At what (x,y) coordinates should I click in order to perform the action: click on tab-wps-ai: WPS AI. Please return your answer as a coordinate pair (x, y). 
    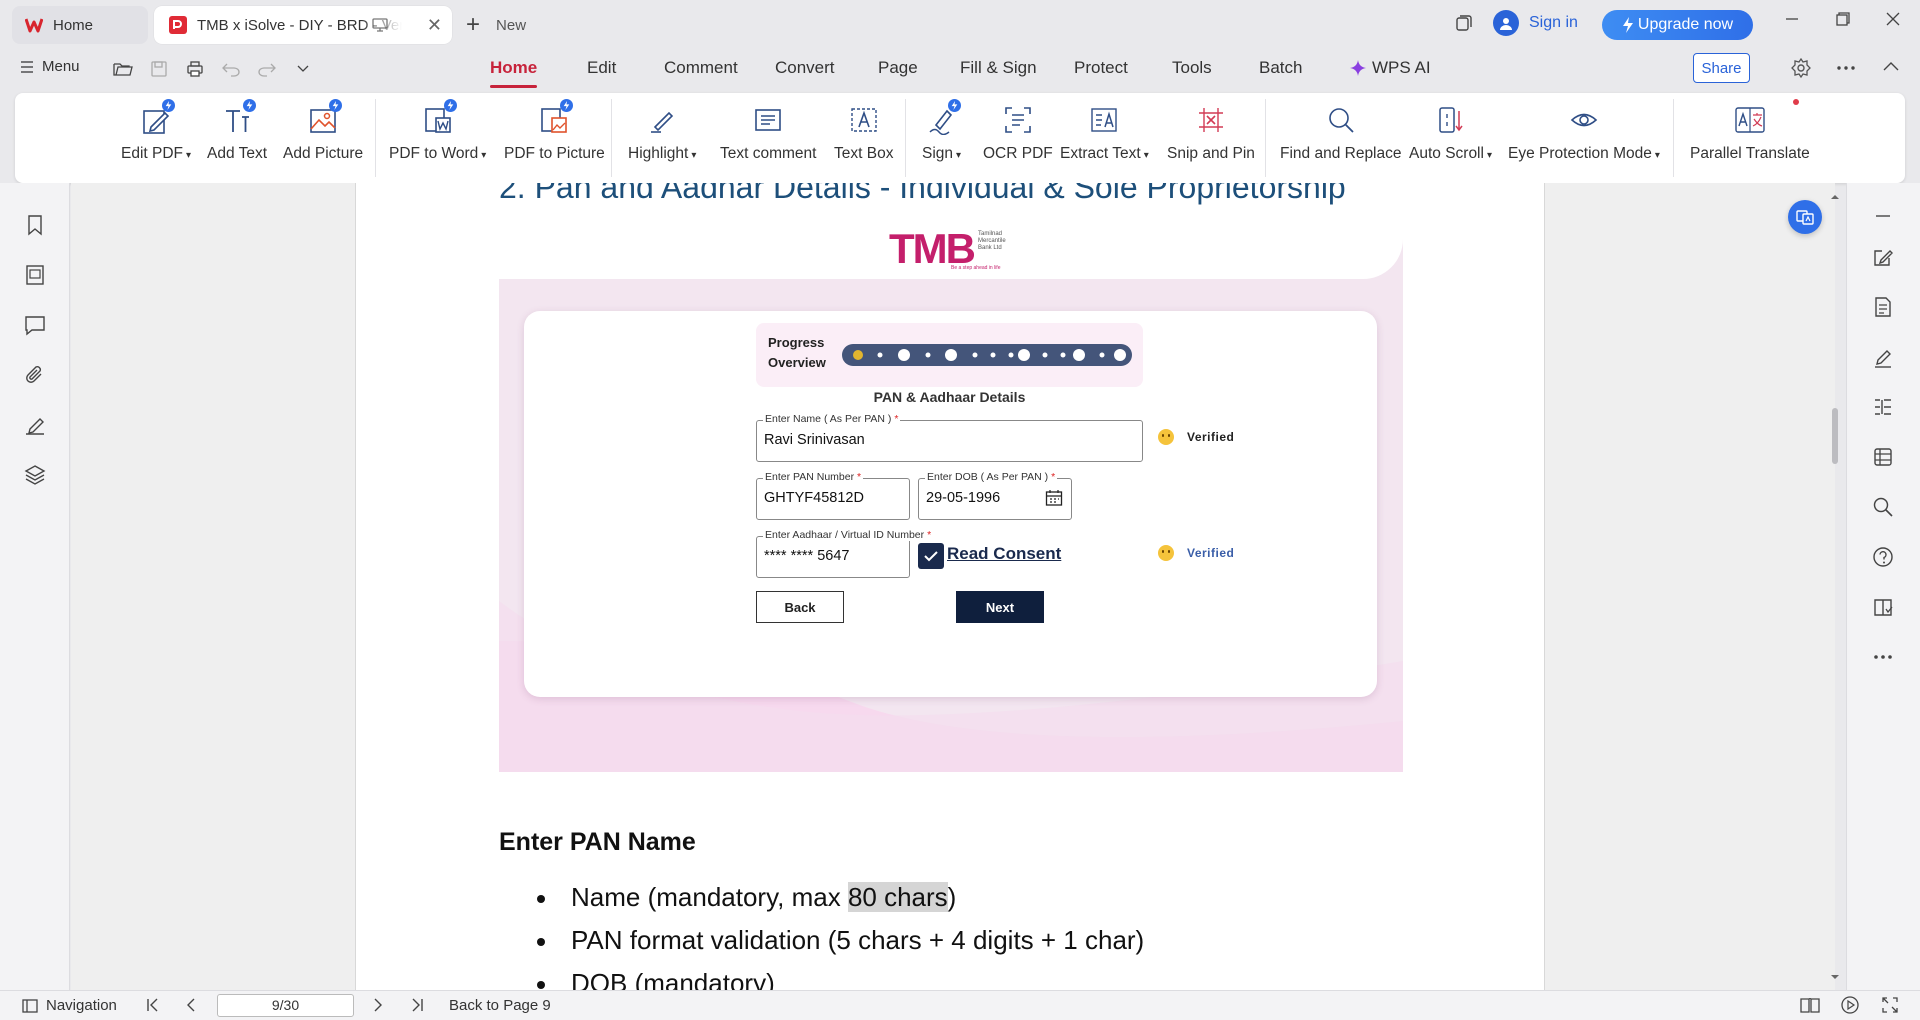
    Looking at the image, I should click on (1390, 68).